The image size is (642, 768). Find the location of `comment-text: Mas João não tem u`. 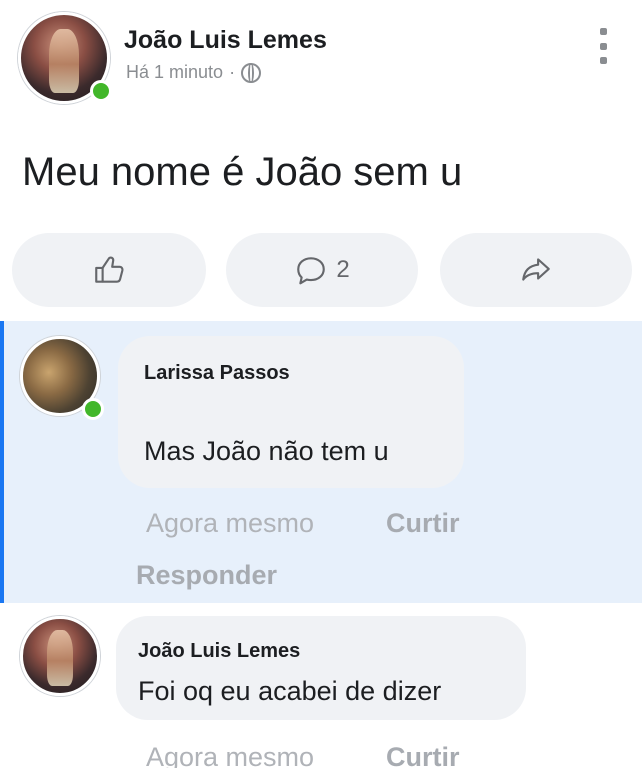

comment-text: Mas João não tem u is located at coordinates (266, 451).